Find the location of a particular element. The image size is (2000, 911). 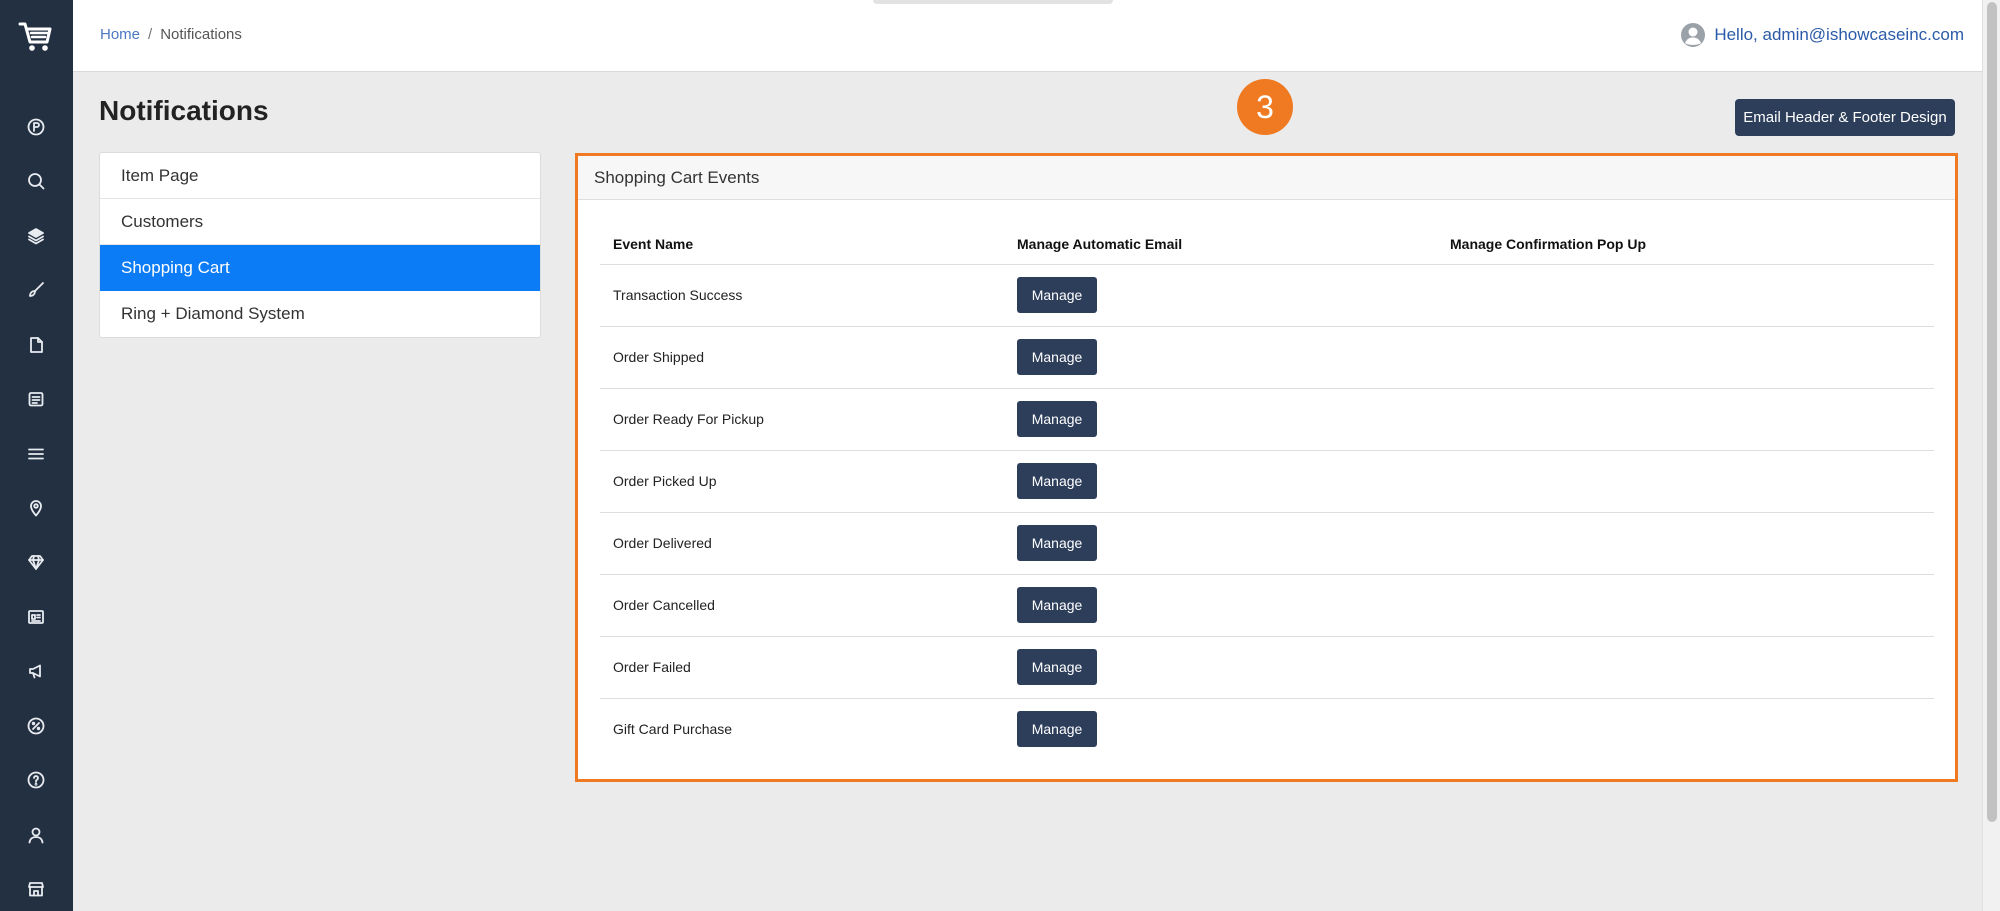

vertical-scrollbar is located at coordinates (1991, 455).